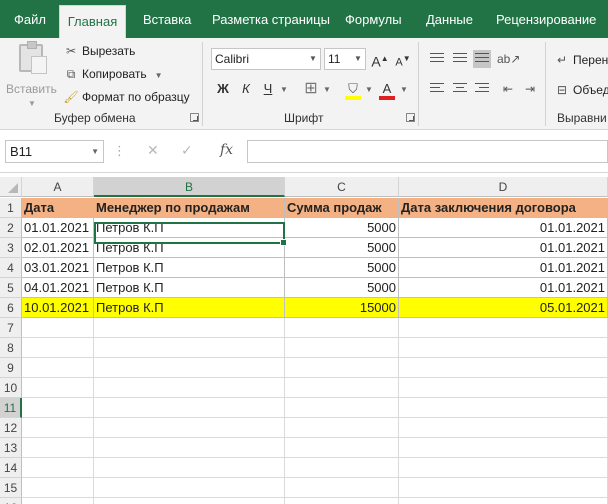  What do you see at coordinates (11, 408) in the screenshot?
I see `row-header: 11` at bounding box center [11, 408].